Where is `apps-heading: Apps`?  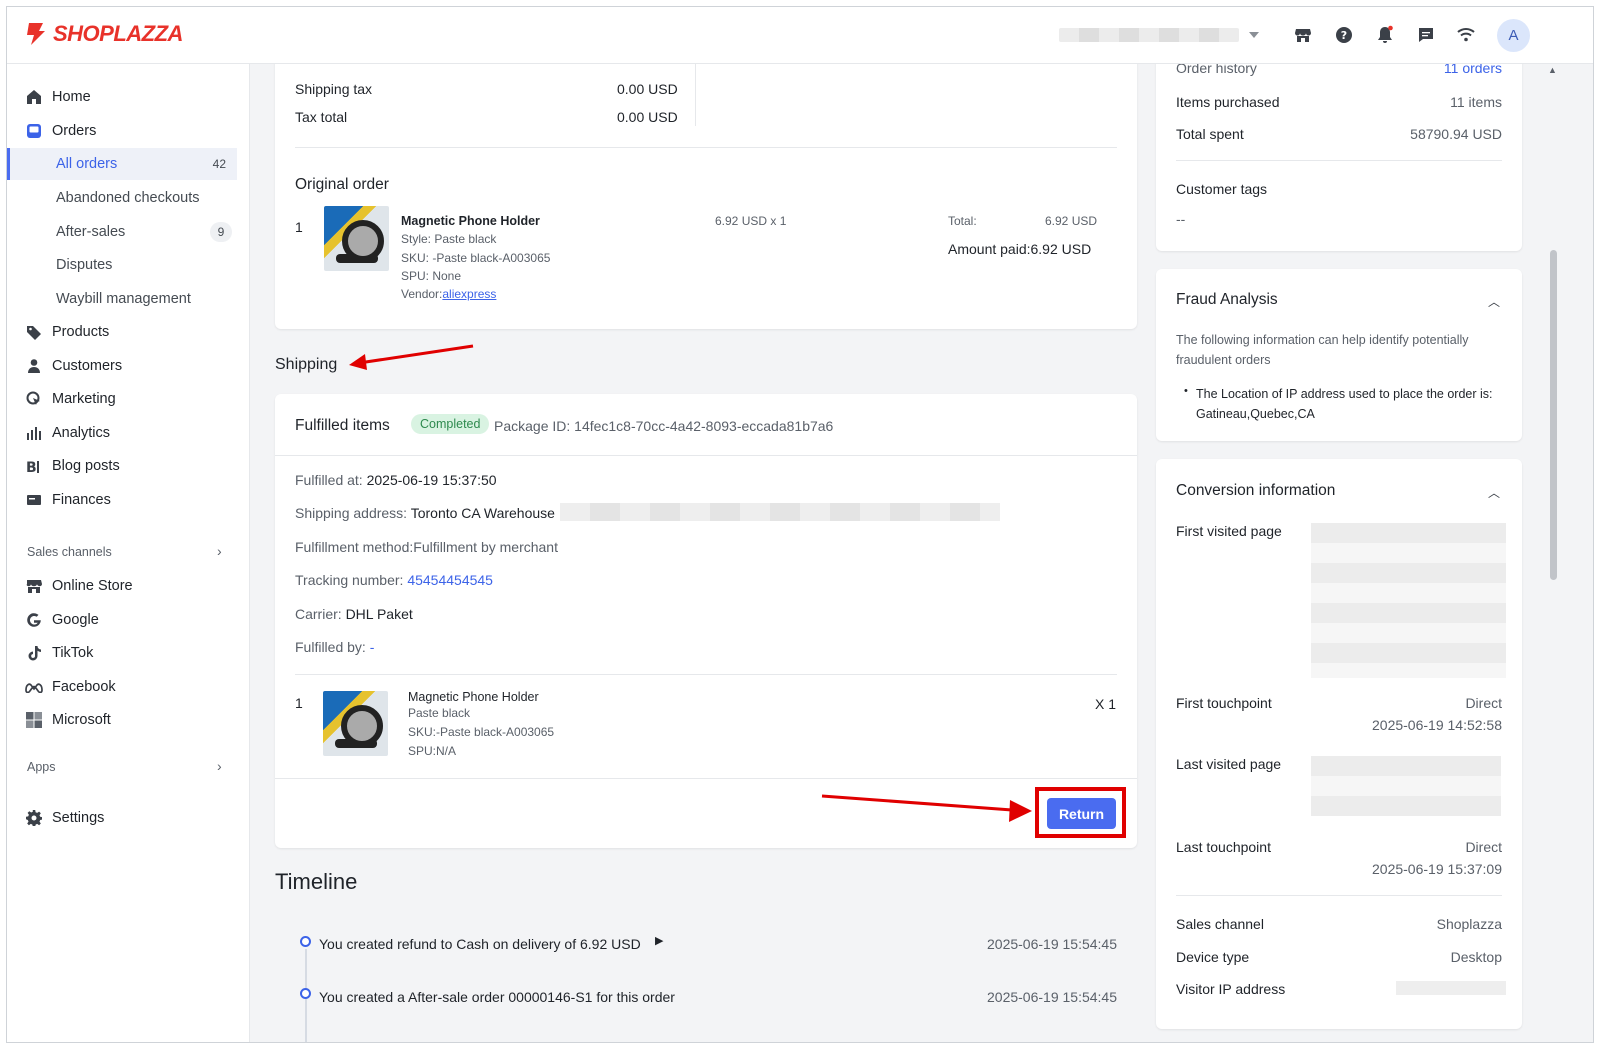 apps-heading: Apps is located at coordinates (41, 767).